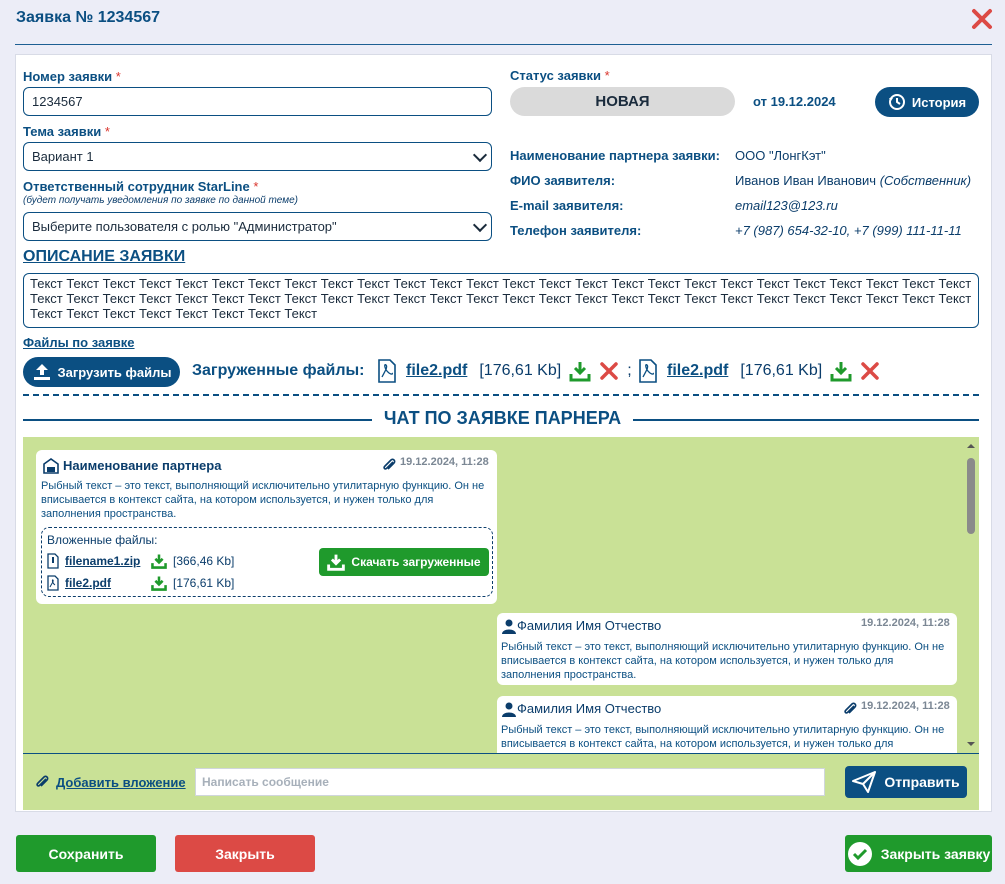  What do you see at coordinates (622, 101) in the screenshot?
I see `status-badge: НОВАЯ` at bounding box center [622, 101].